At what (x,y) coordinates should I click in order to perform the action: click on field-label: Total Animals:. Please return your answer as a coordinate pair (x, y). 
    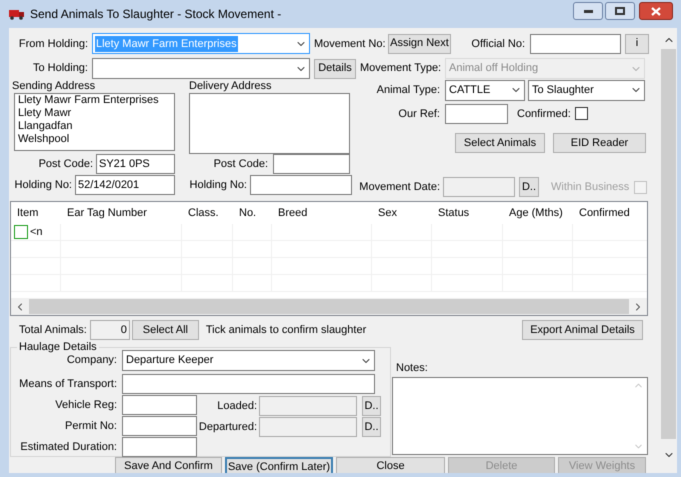
    Looking at the image, I should click on (53, 330).